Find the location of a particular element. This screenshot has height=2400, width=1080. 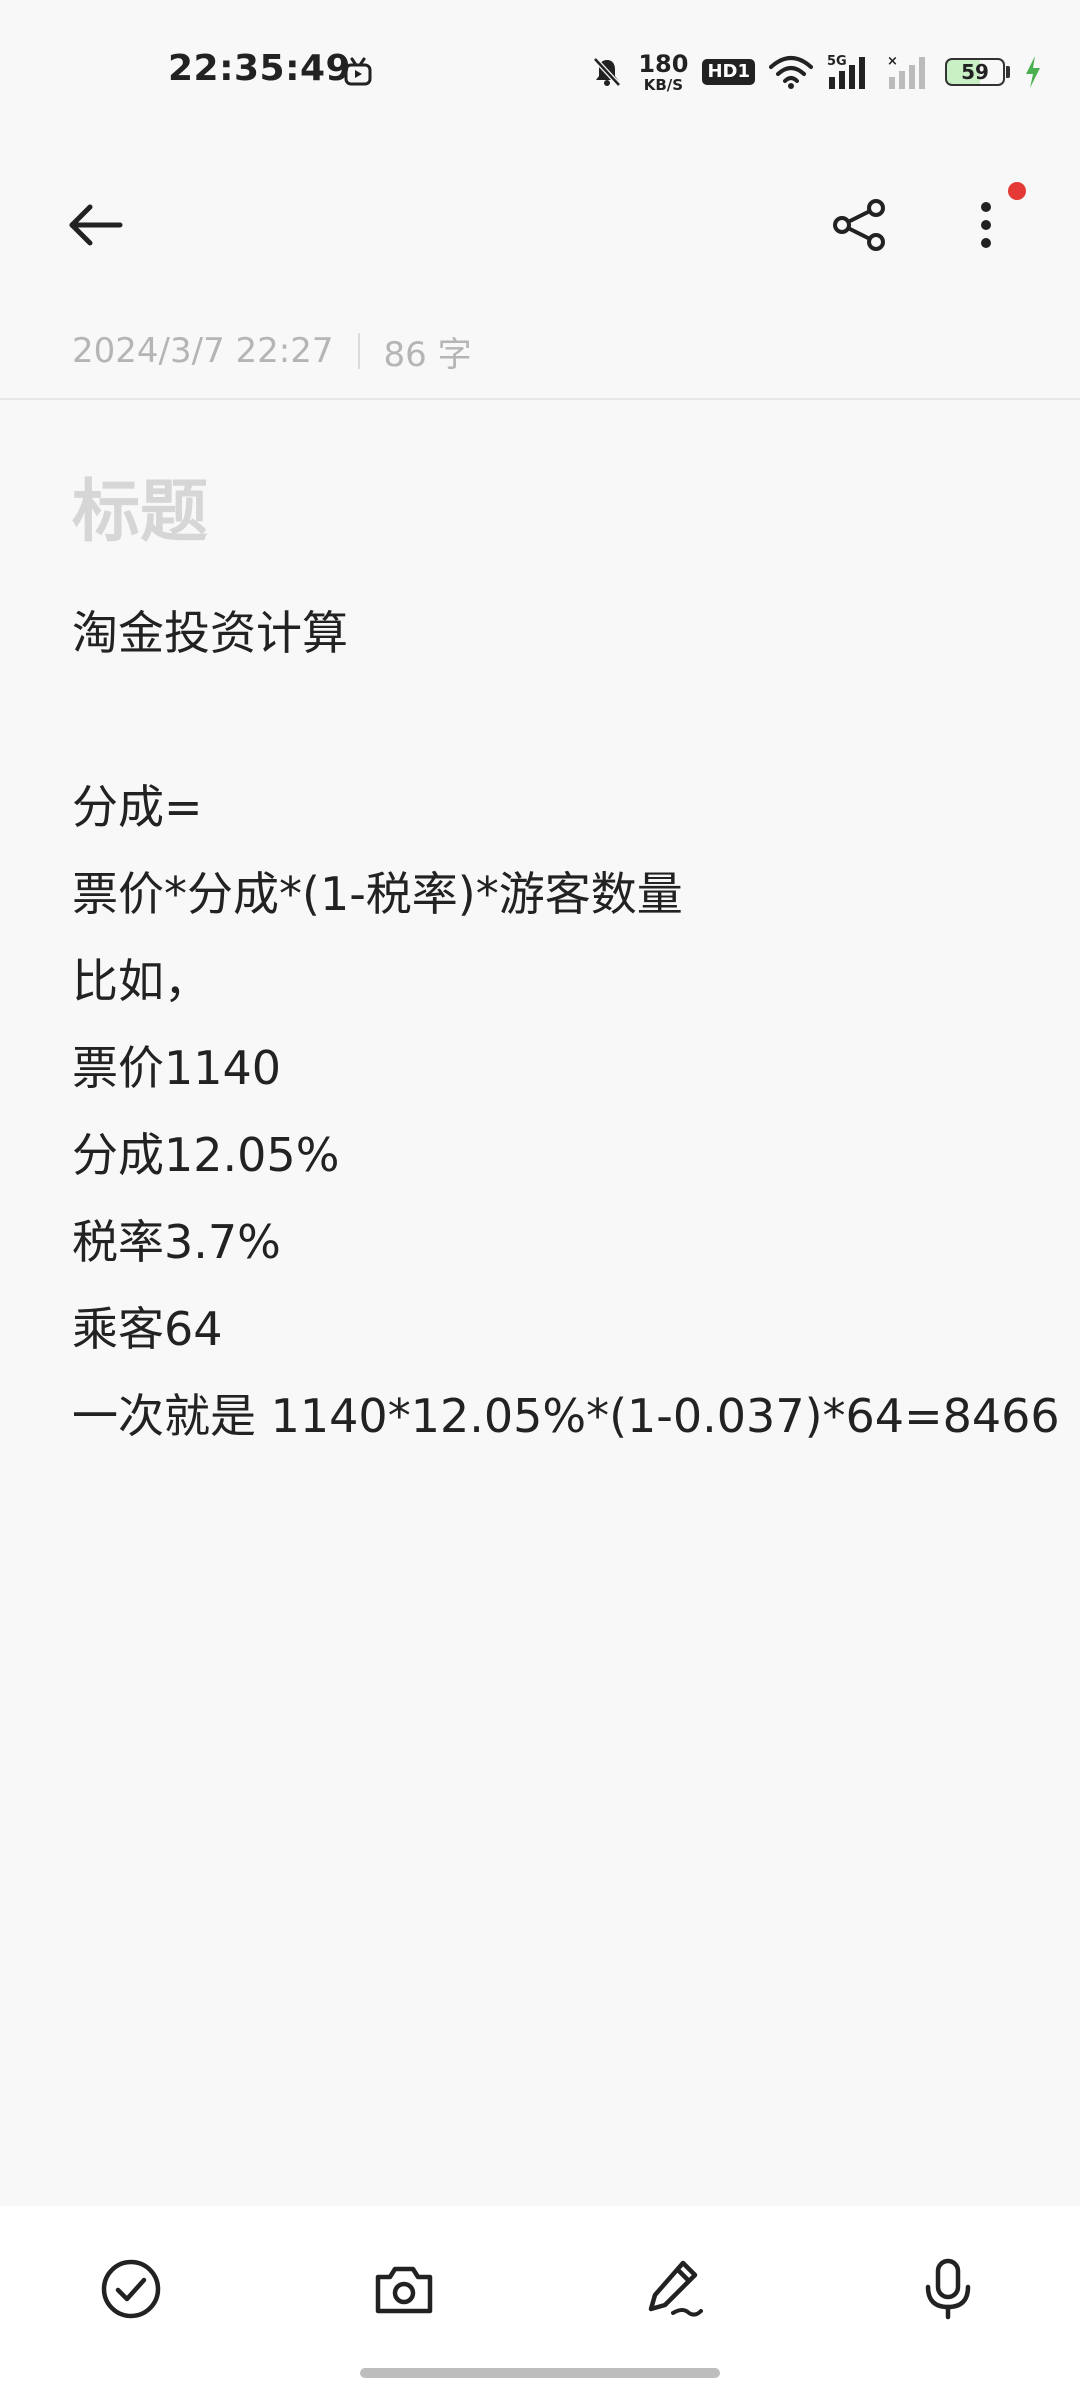

header-divider is located at coordinates (540, 399).